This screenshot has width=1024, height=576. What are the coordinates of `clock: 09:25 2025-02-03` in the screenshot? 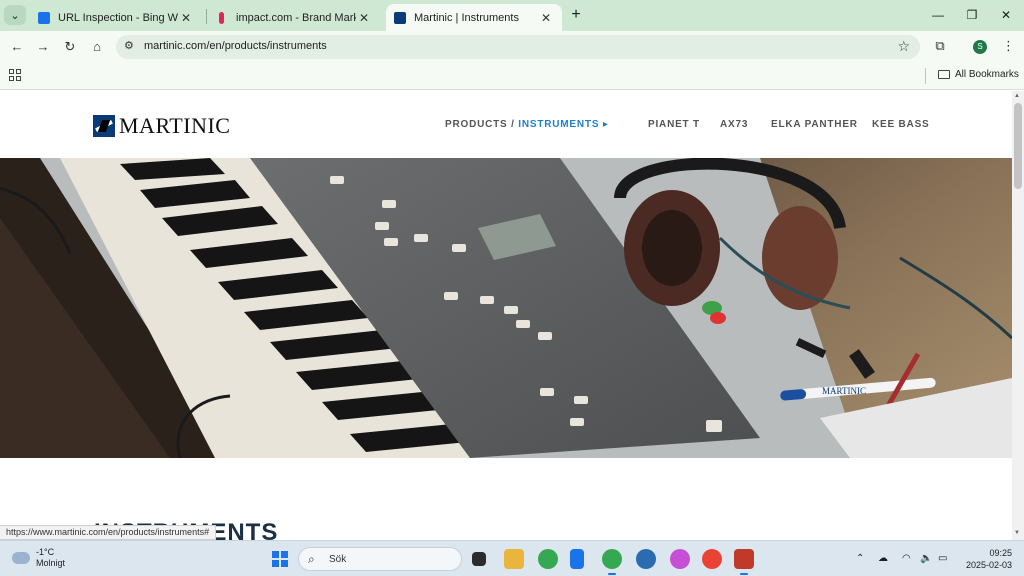 It's located at (987, 559).